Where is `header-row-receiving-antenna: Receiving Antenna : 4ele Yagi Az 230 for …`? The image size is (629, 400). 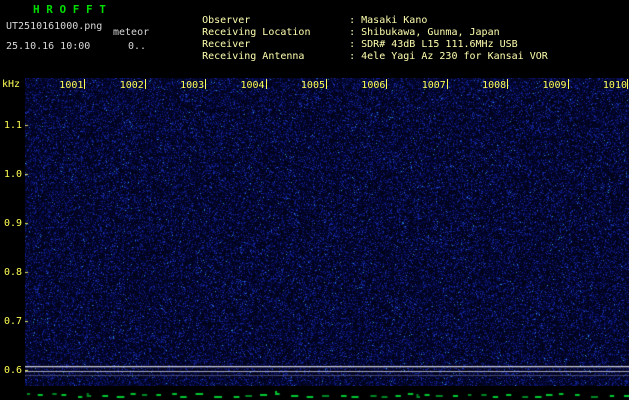 header-row-receiving-antenna: Receiving Antenna : 4ele Yagi Az 230 for … is located at coordinates (363, 56).